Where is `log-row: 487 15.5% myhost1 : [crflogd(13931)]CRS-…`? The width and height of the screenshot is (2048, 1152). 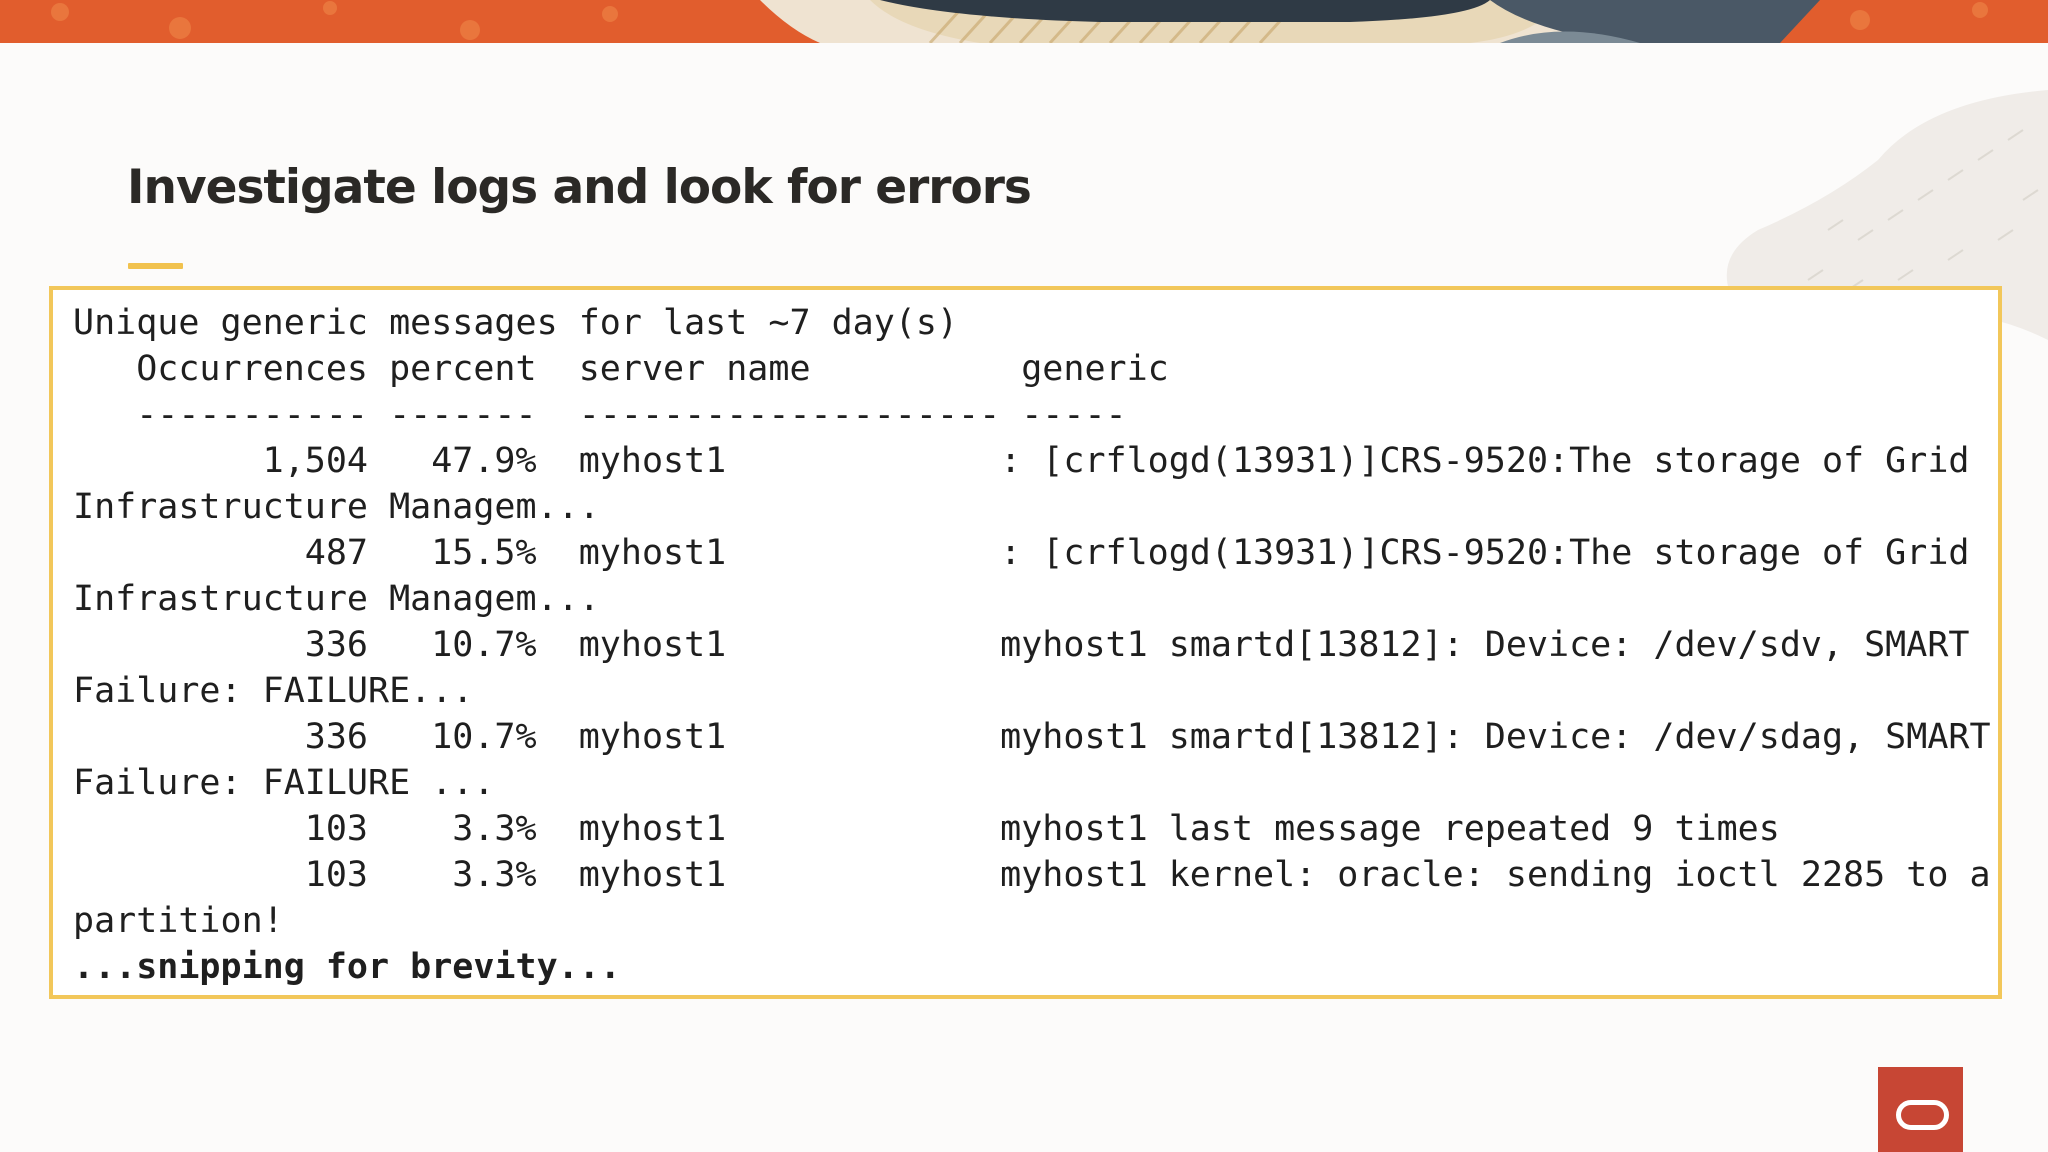 log-row: 487 15.5% myhost1 : [crflogd(13931)]CRS-… is located at coordinates (1021, 553).